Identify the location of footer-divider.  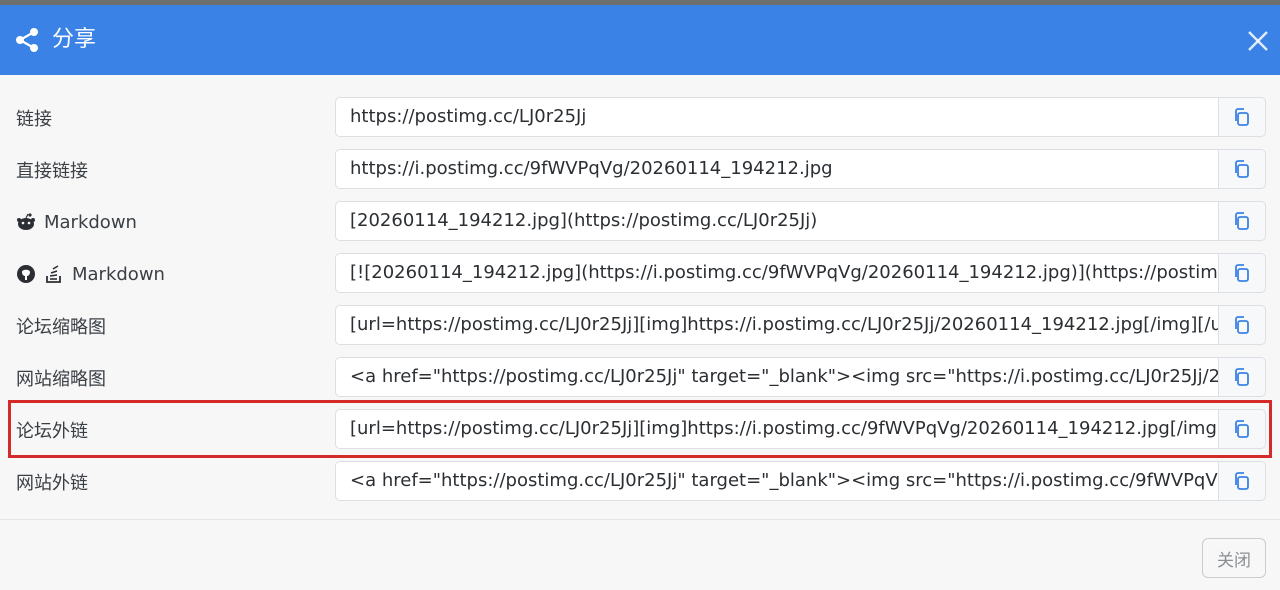
(640, 519).